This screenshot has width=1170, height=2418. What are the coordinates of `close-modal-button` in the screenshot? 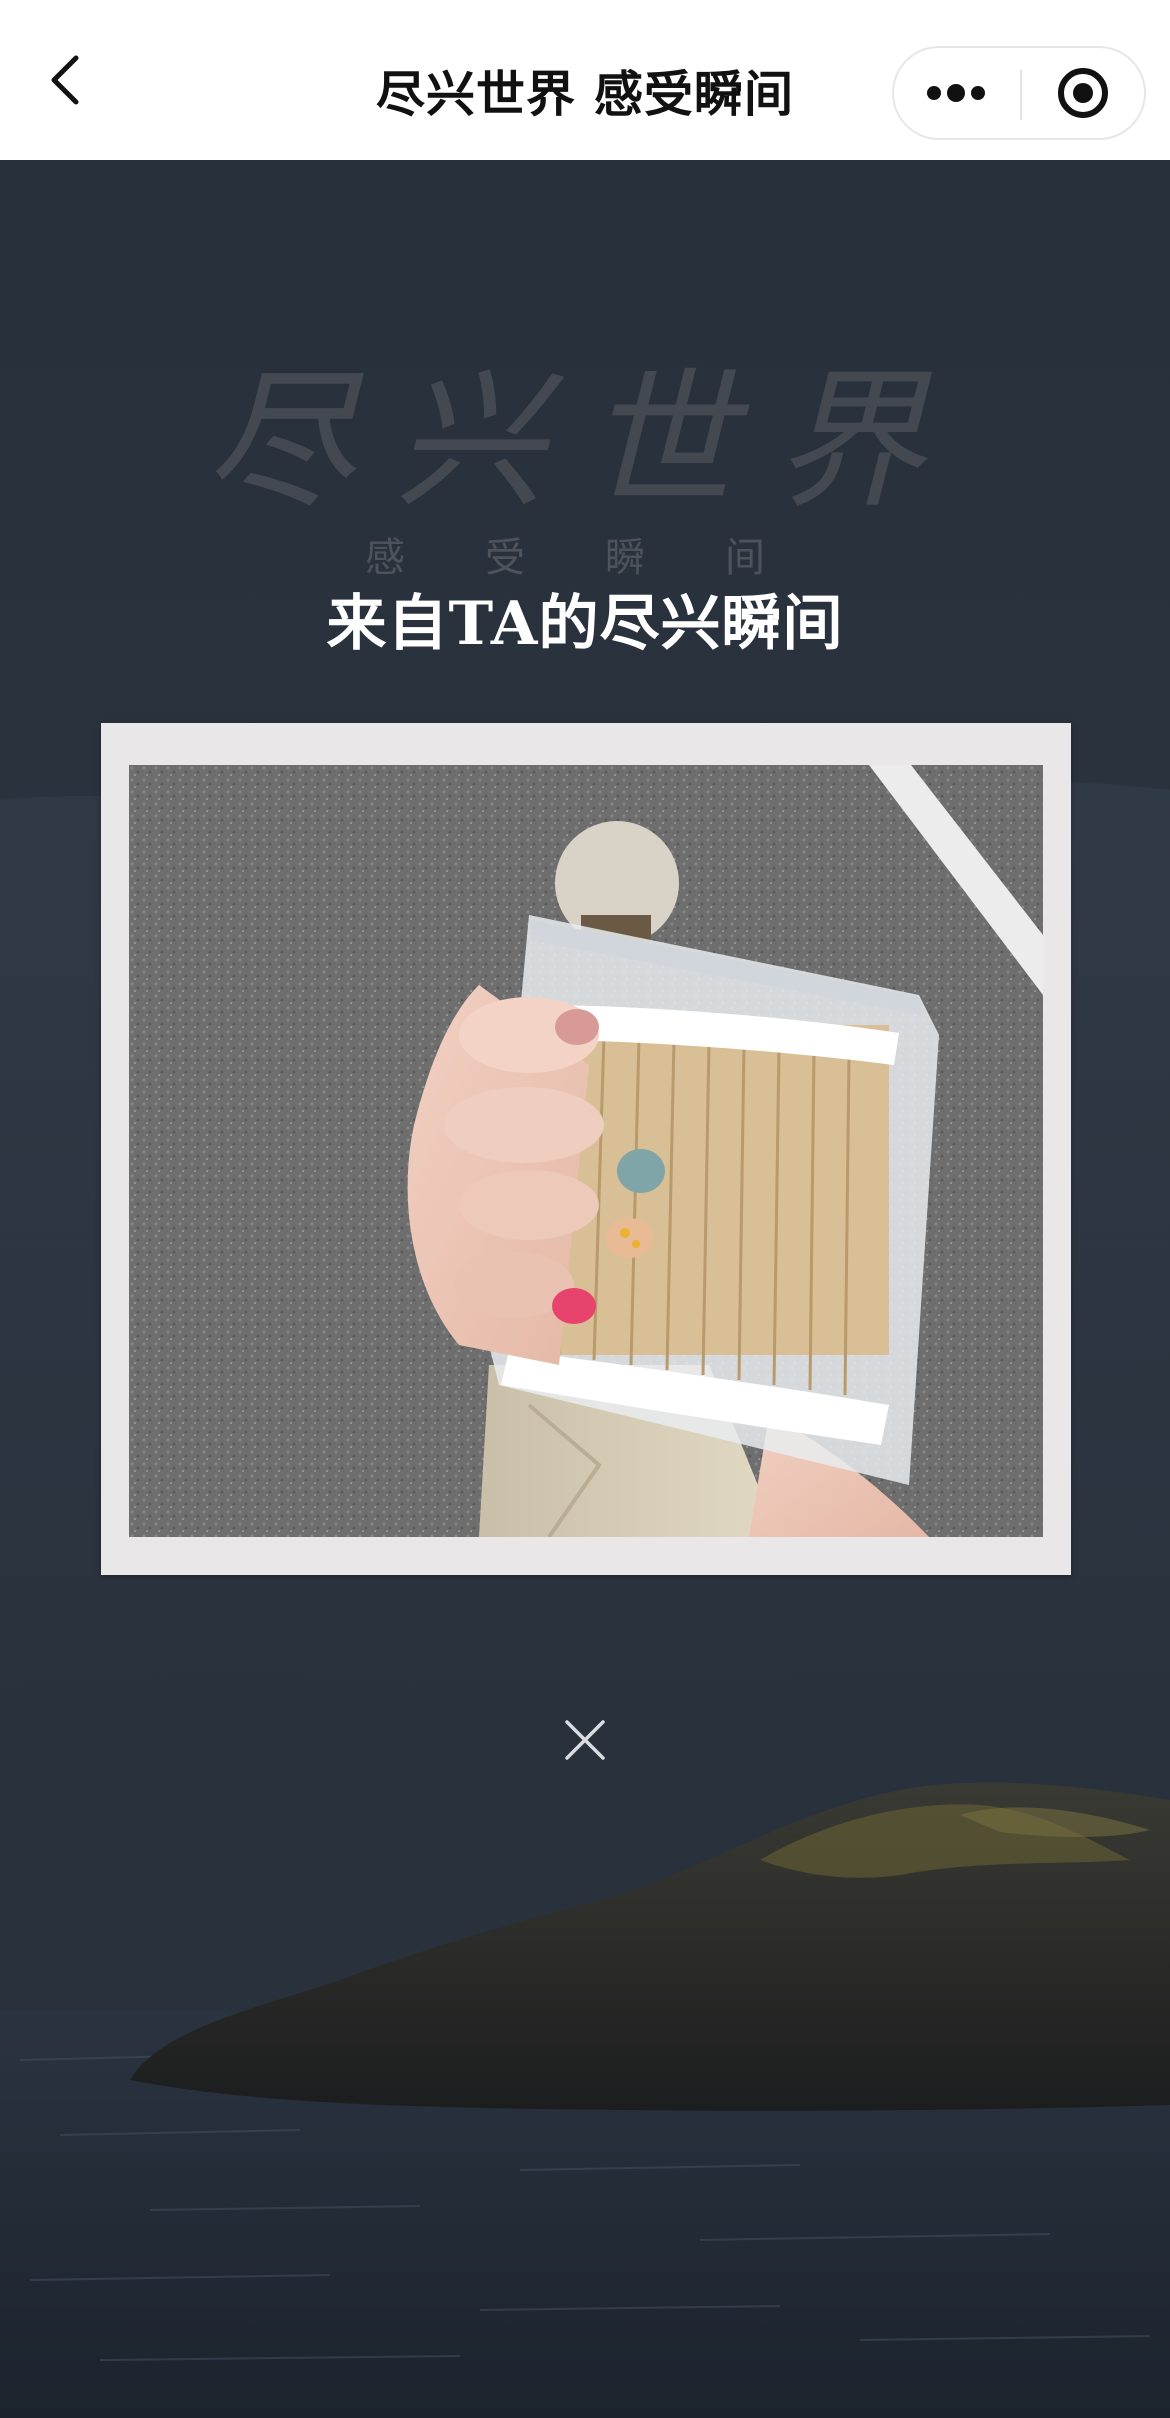 It's located at (585, 1740).